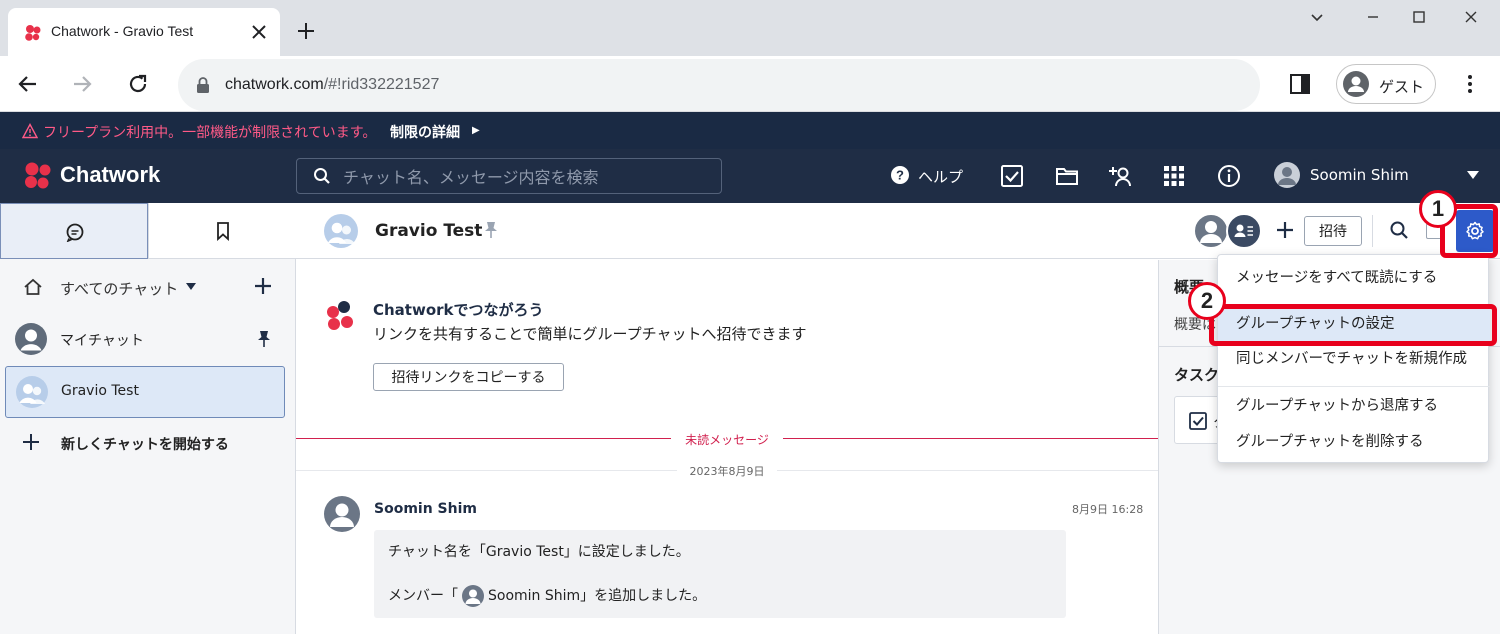 The width and height of the screenshot is (1500, 634). I want to click on date-label: 2023年8月9日, so click(727, 471).